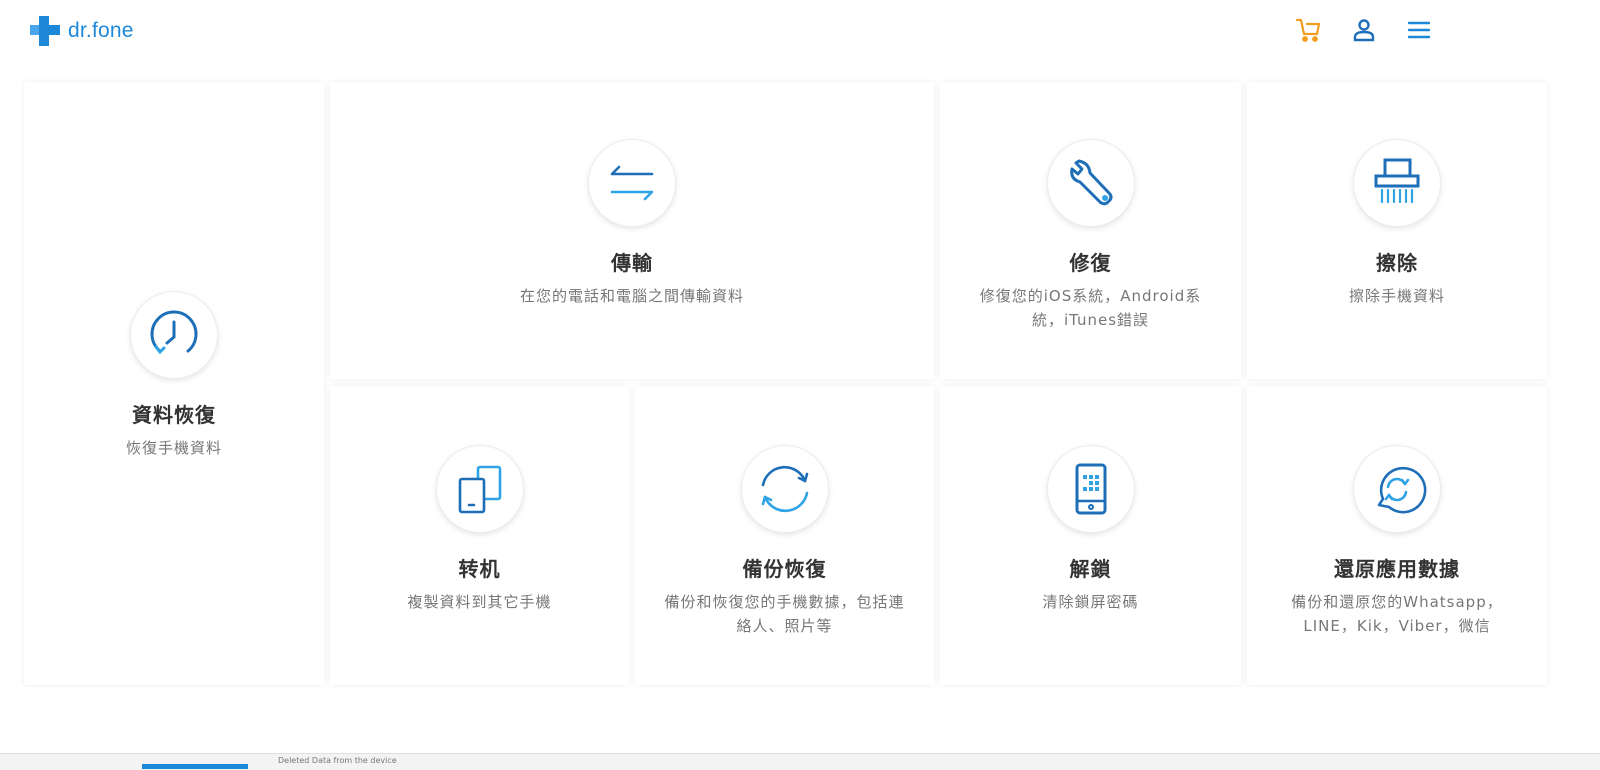 The image size is (1600, 770). What do you see at coordinates (1397, 230) in the screenshot?
I see `card-erase: 擦除 擦除手機資料` at bounding box center [1397, 230].